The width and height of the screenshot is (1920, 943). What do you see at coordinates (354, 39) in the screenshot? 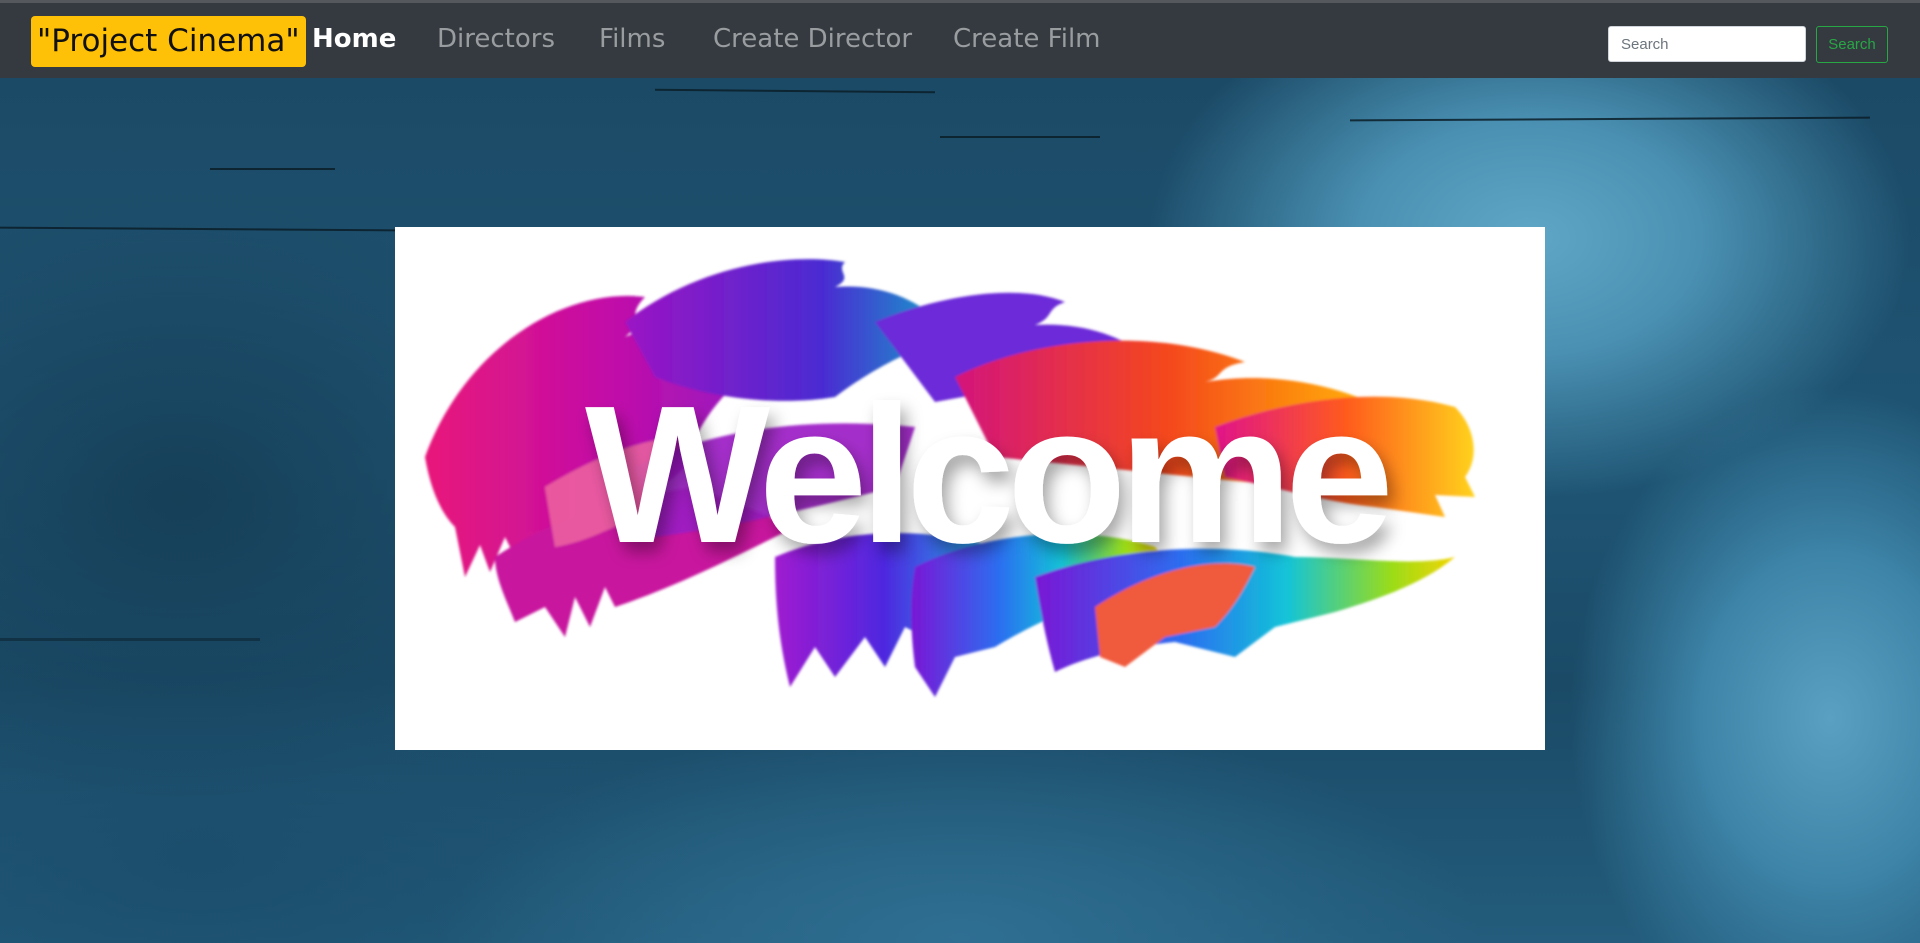
I see `nav-link-home: Home` at bounding box center [354, 39].